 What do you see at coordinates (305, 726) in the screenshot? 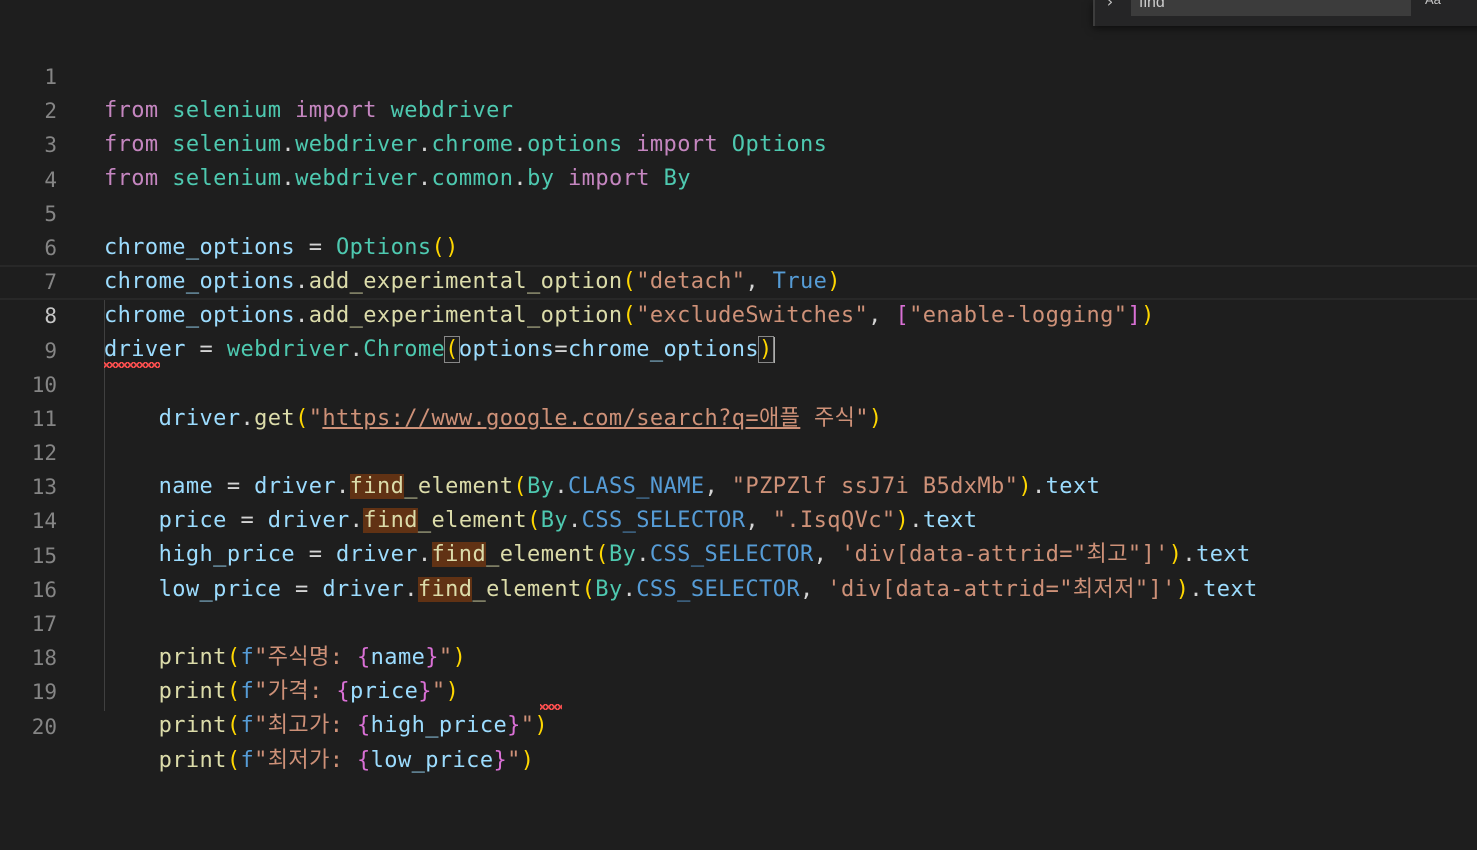
I see `string: "최고가:` at bounding box center [305, 726].